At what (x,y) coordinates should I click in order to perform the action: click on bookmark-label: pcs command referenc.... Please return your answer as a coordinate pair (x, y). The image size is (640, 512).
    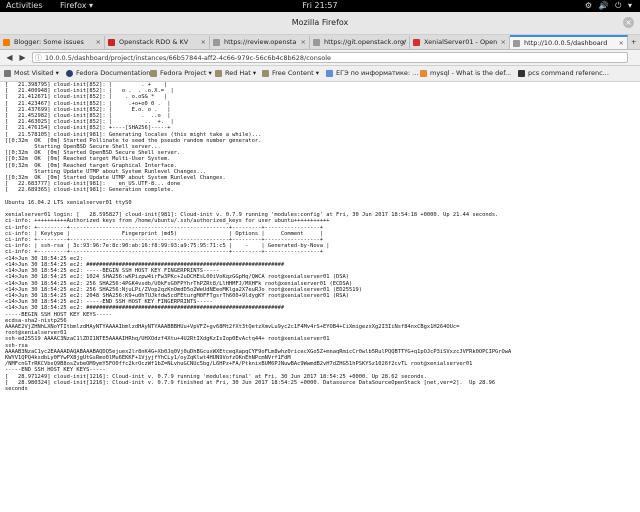
    Looking at the image, I should click on (568, 73).